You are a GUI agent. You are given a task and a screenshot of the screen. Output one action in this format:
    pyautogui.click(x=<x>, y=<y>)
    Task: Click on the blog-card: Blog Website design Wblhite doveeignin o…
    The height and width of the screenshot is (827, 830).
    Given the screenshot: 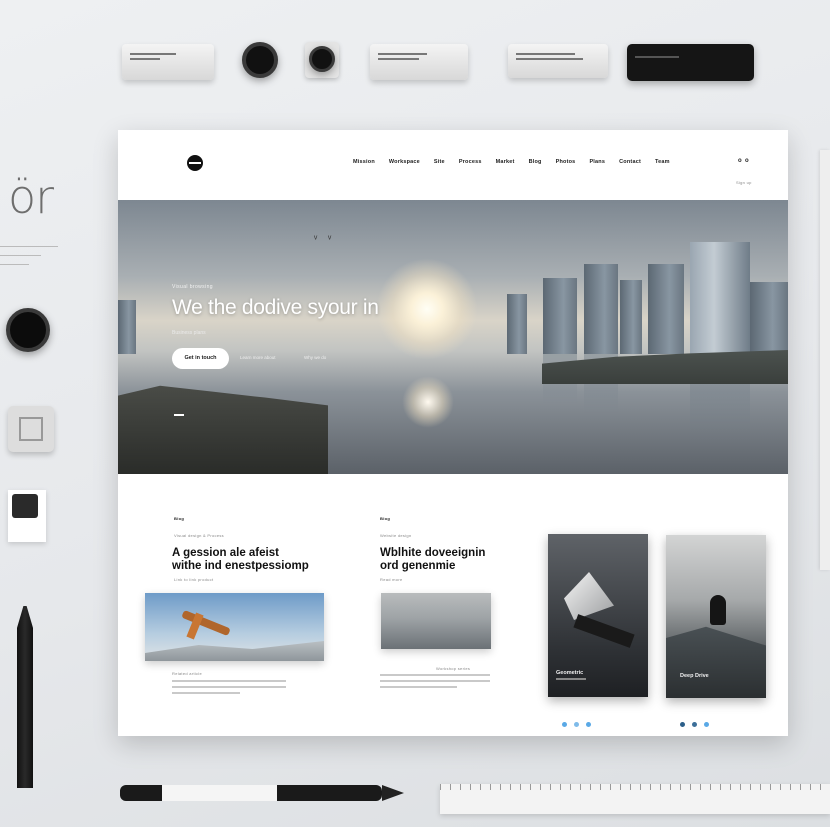 What is the action you would take?
    pyautogui.click(x=460, y=549)
    